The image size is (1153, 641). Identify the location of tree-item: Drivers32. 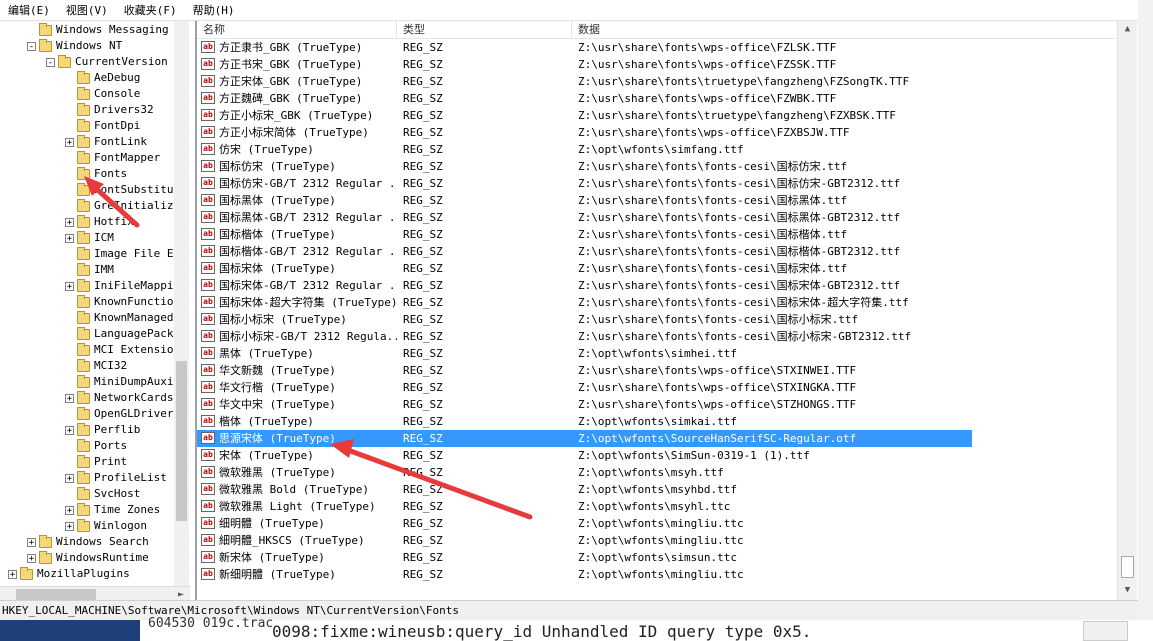
(109, 110).